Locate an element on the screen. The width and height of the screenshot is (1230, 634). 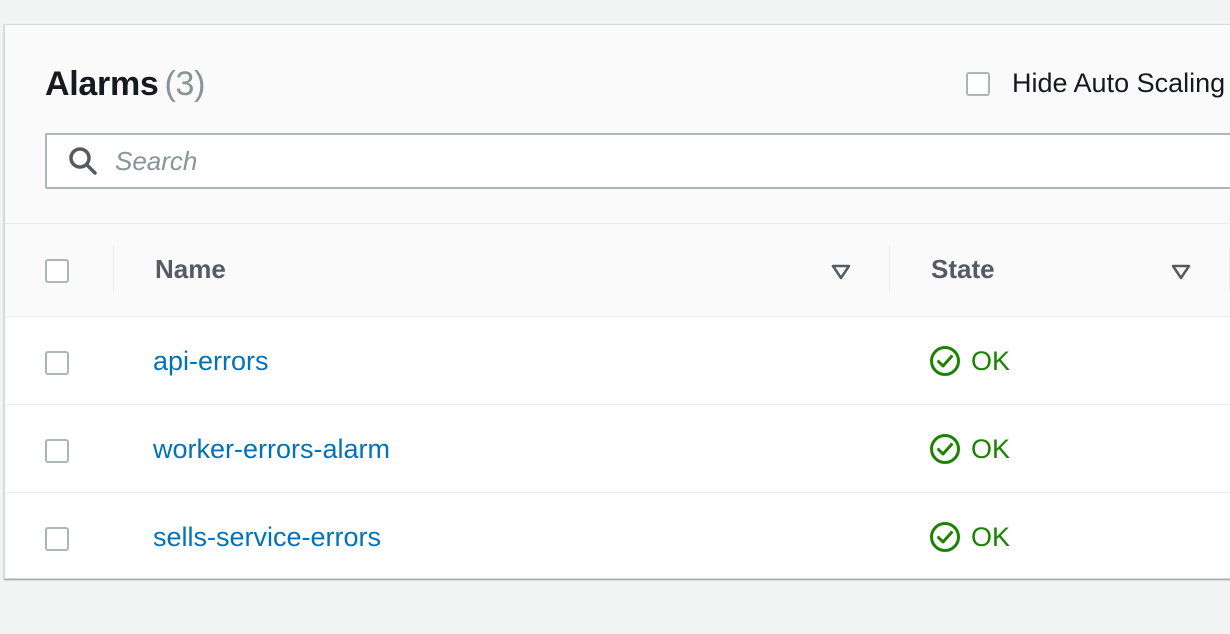
page-title: Alarms (3) is located at coordinates (125, 84).